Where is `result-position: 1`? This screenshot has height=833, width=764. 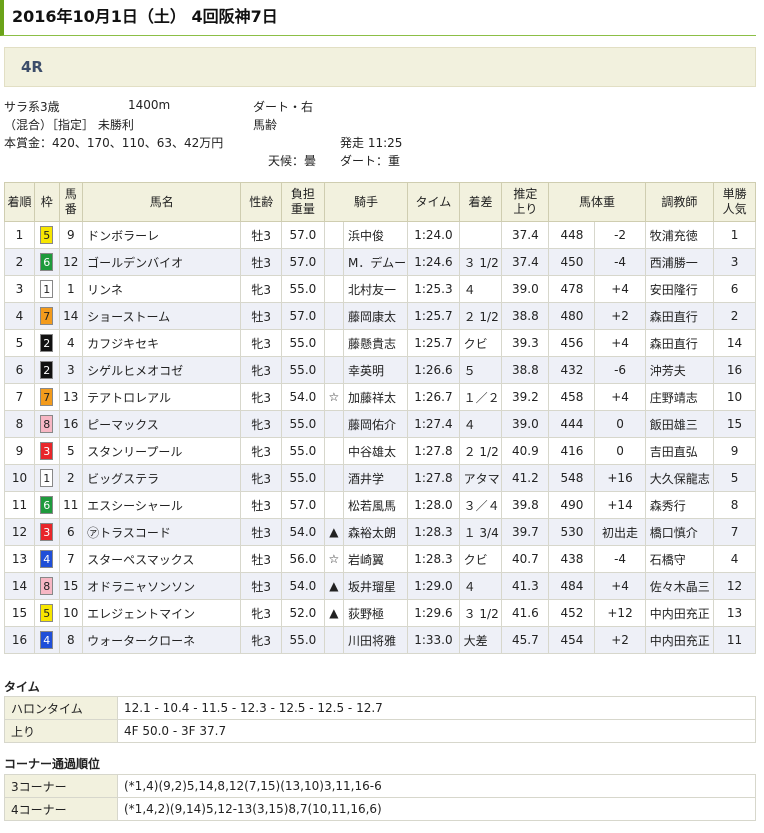
result-position: 1 is located at coordinates (19, 235).